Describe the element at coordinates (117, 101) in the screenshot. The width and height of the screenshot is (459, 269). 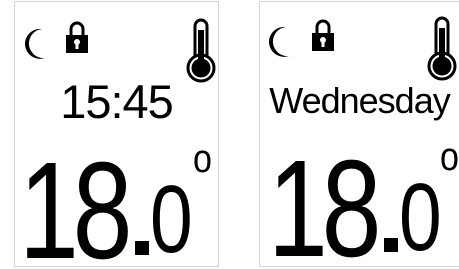
I see `clock-time: 15:45` at that location.